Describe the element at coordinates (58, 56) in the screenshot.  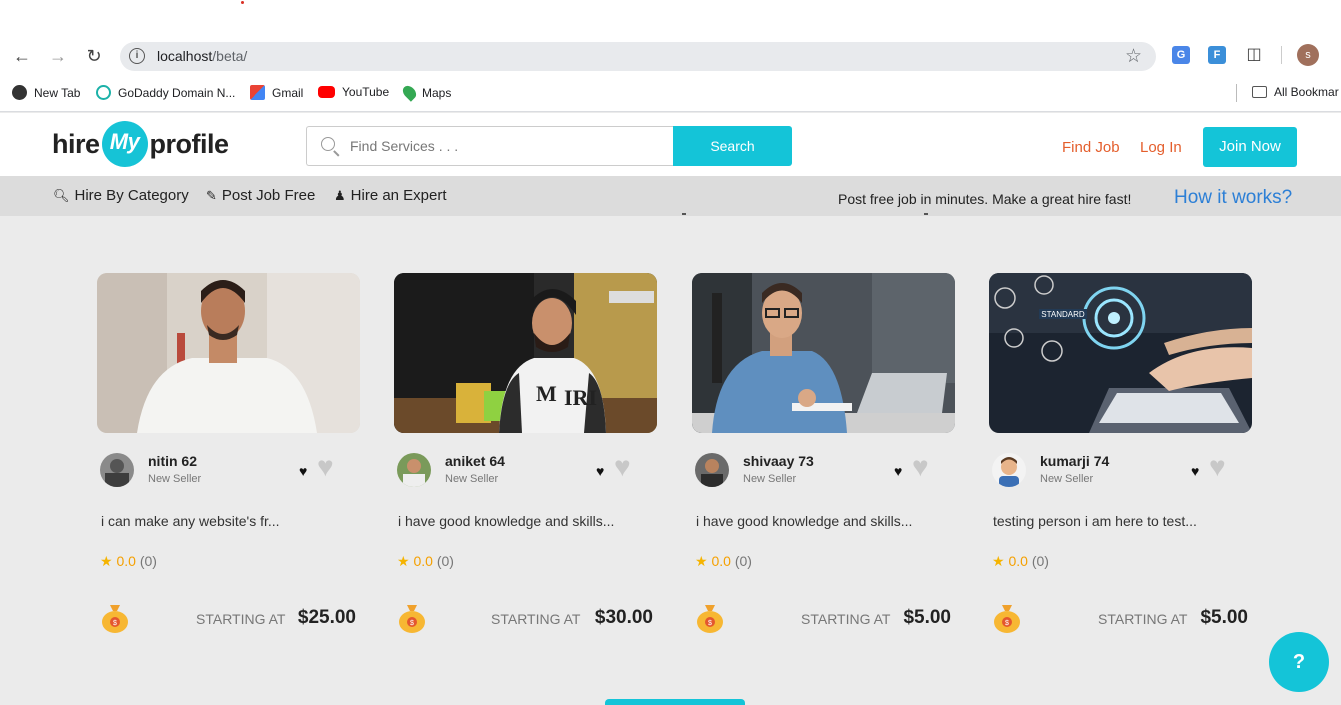
I see `forward-icon: →` at that location.